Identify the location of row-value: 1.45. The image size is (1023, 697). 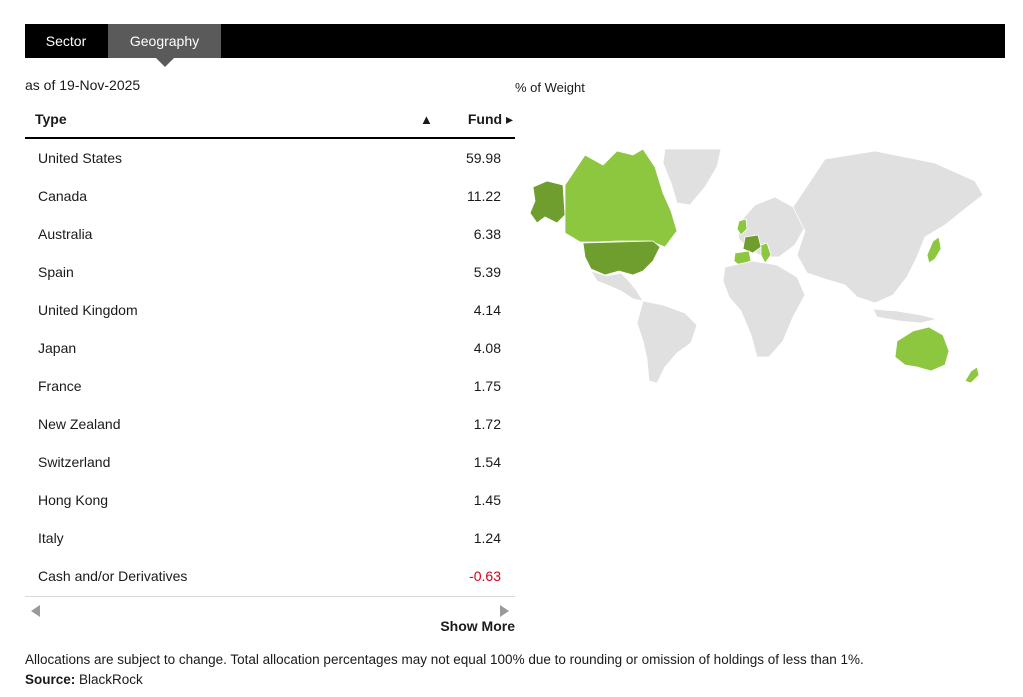
(487, 500).